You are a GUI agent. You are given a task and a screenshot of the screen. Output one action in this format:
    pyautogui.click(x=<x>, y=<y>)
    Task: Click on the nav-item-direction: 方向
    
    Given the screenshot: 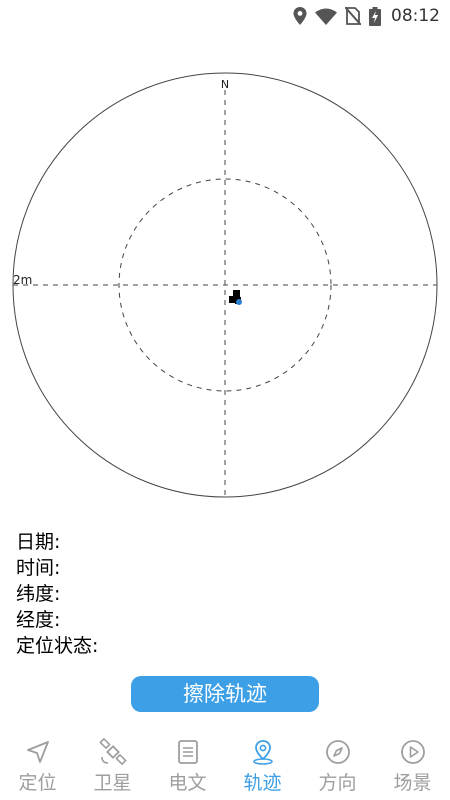 What is the action you would take?
    pyautogui.click(x=337, y=764)
    